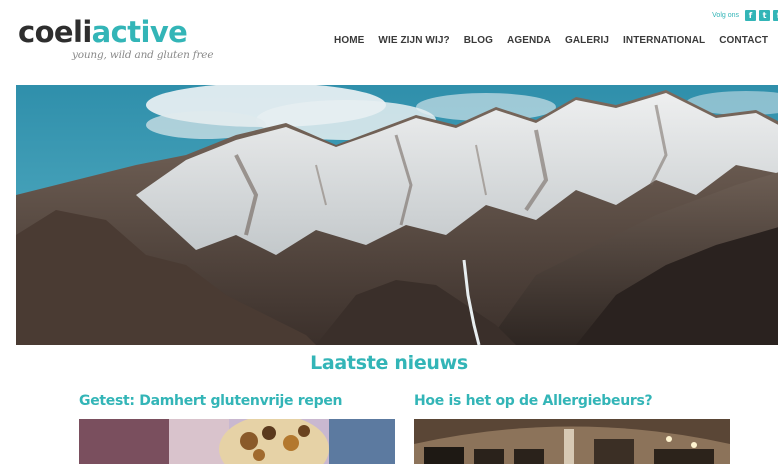 The width and height of the screenshot is (778, 464). I want to click on food-bar-image, so click(237, 441).